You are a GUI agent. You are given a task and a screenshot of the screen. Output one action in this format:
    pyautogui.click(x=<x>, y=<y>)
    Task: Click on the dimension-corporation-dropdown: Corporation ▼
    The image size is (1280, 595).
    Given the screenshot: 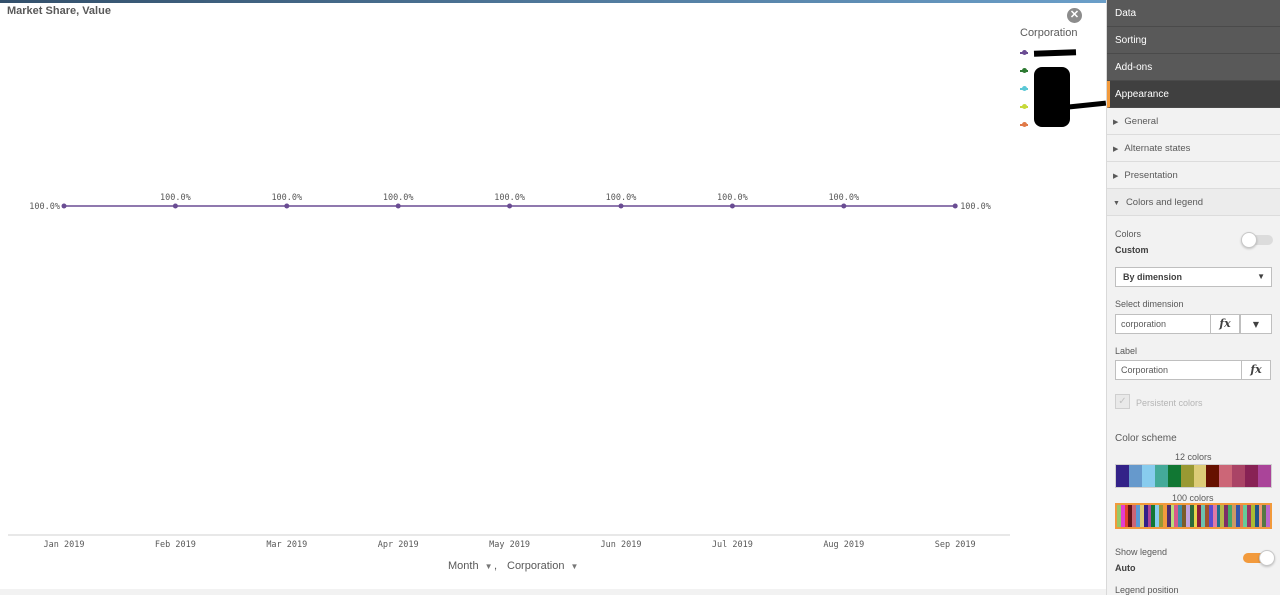 What is the action you would take?
    pyautogui.click(x=542, y=566)
    